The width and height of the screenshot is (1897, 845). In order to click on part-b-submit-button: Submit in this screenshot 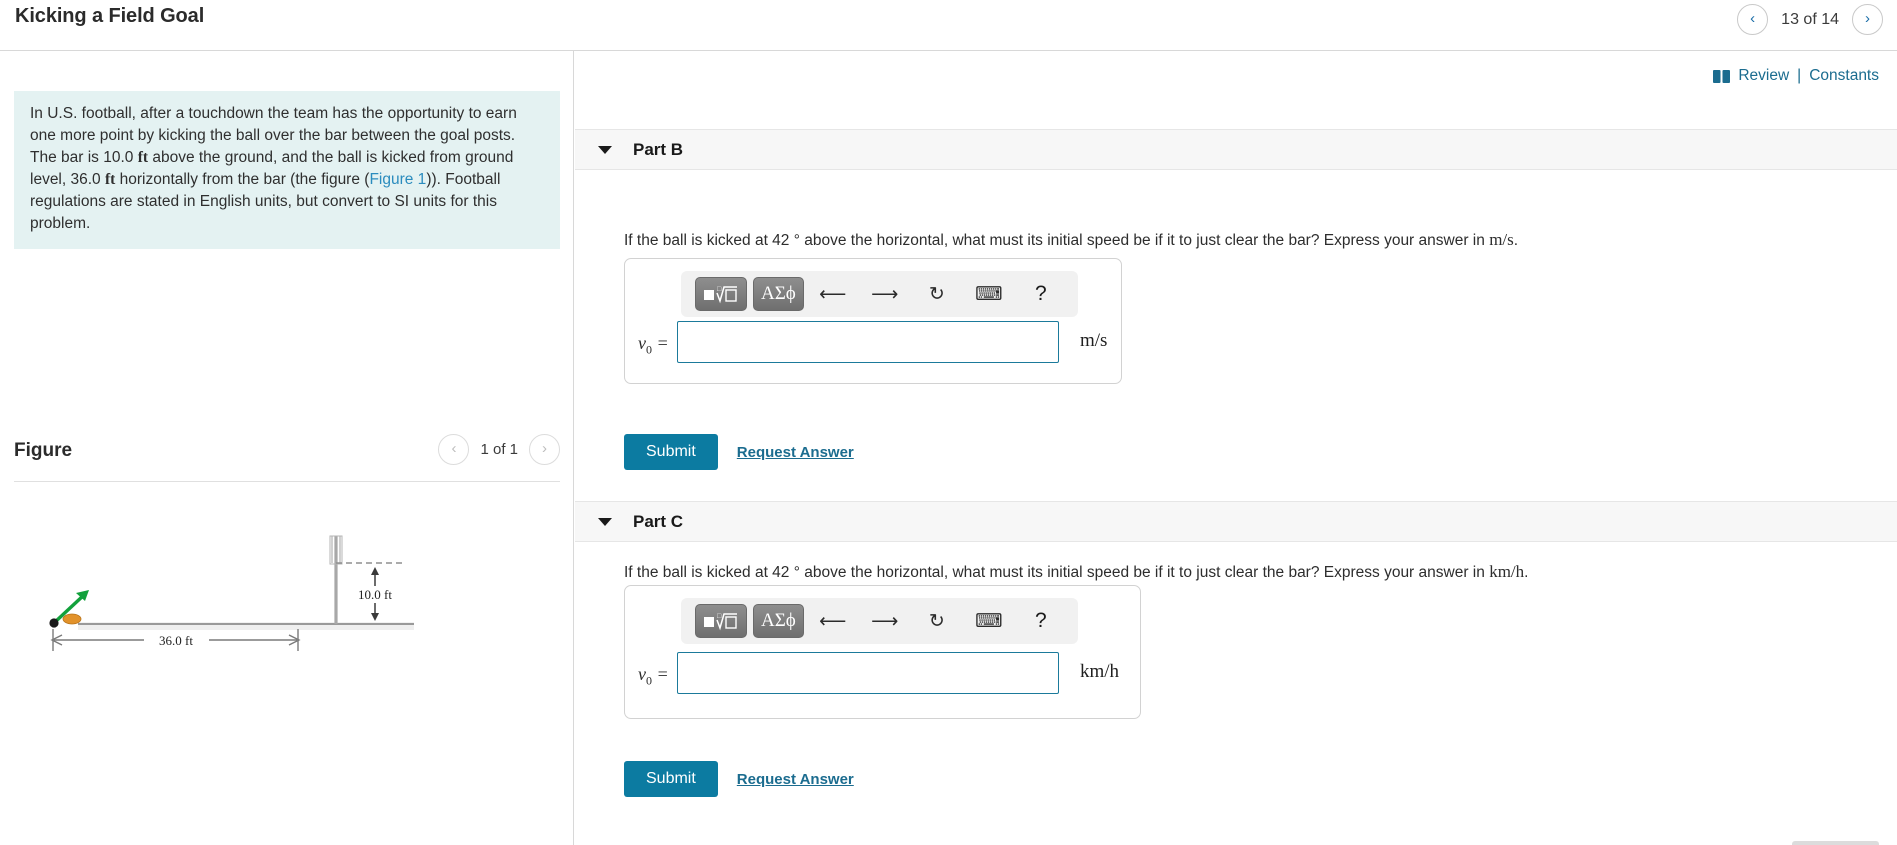, I will do `click(671, 452)`.